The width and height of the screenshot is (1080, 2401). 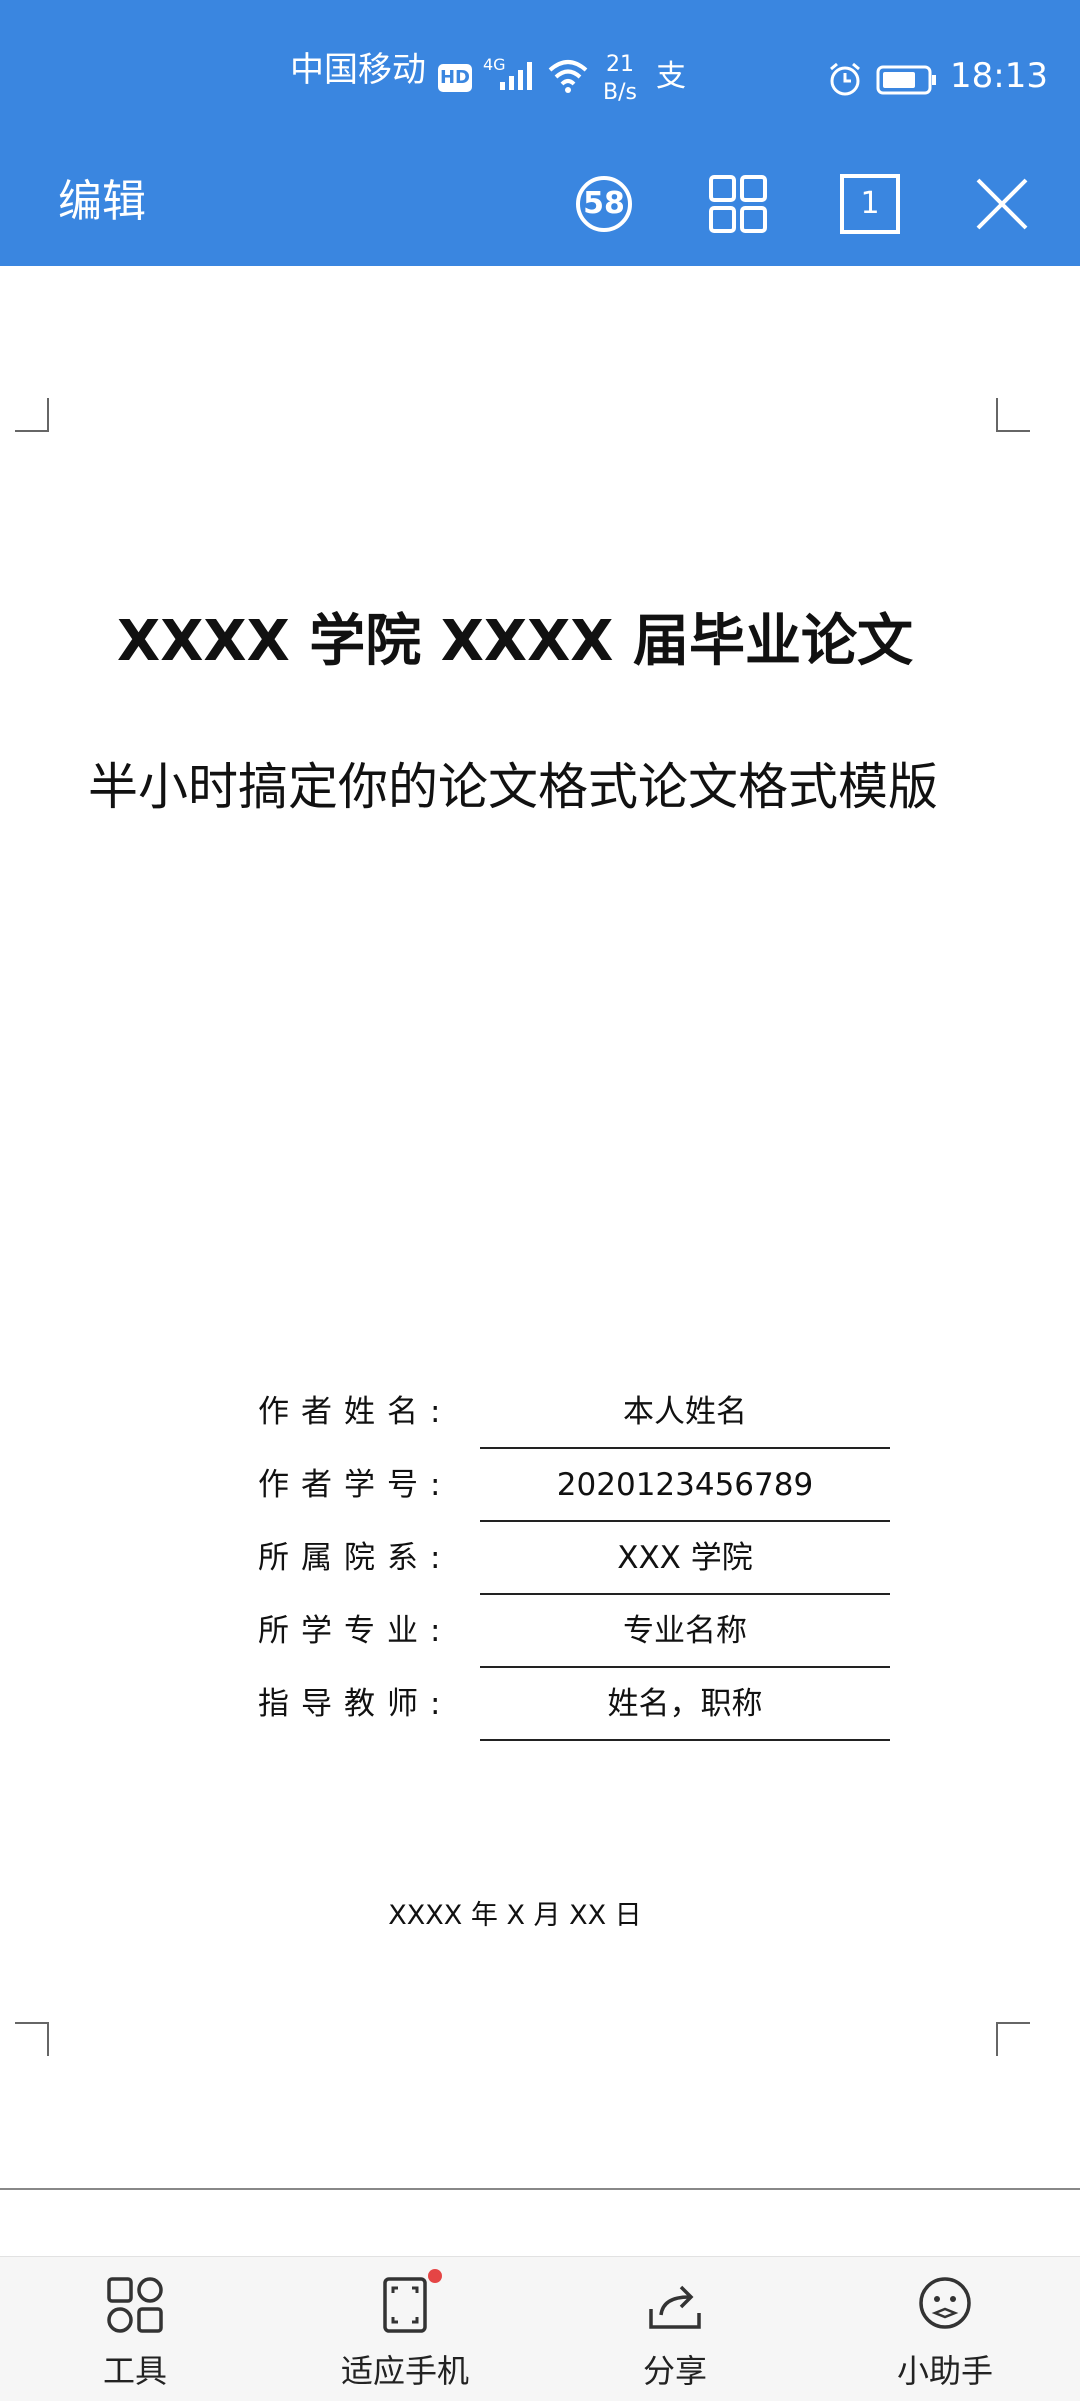 What do you see at coordinates (540, 208) in the screenshot?
I see `app-toolbar: 编辑 58 1` at bounding box center [540, 208].